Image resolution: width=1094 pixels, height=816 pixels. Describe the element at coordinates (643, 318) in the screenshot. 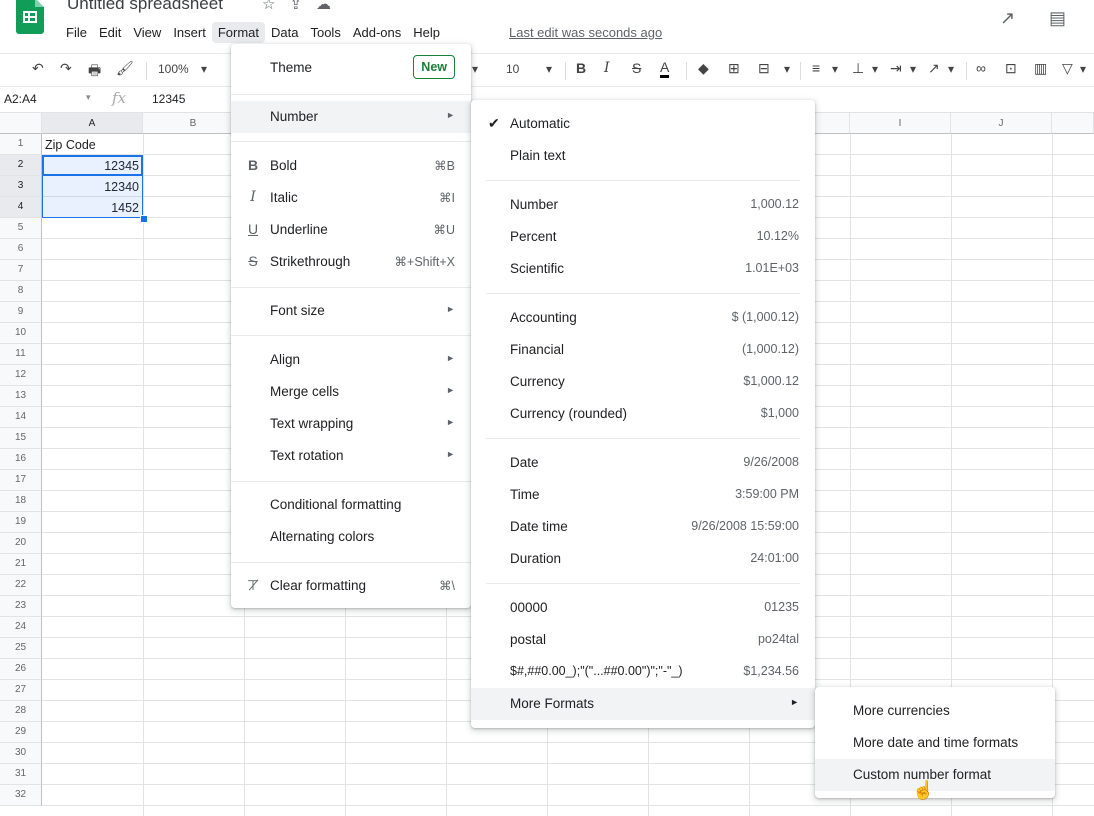

I see `number-format-accounting: Accounting $ (1,000.12)` at that location.